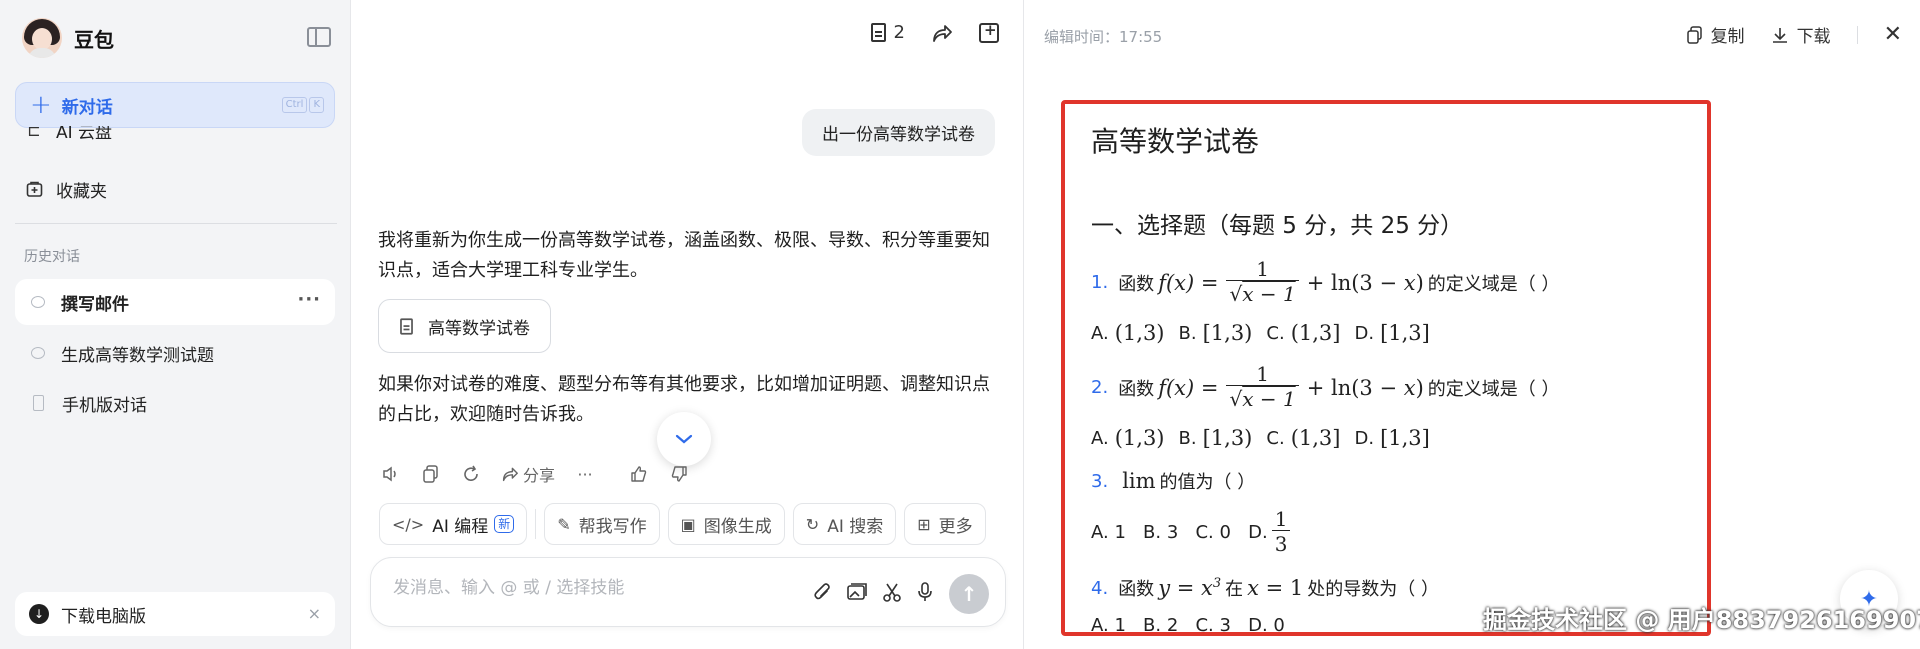 The image size is (1920, 649). Describe the element at coordinates (137, 355) in the screenshot. I see `history-item-label: 生成高等数学测试题` at that location.